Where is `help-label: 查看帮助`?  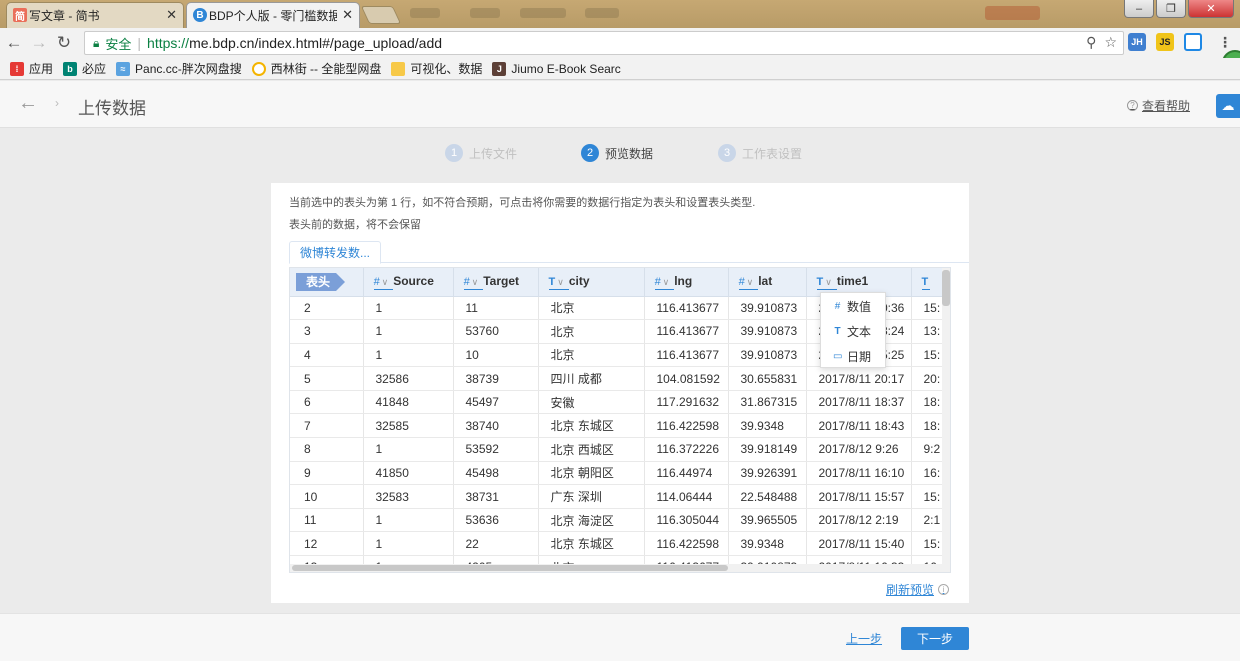
help-label: 查看帮助 is located at coordinates (1165, 106).